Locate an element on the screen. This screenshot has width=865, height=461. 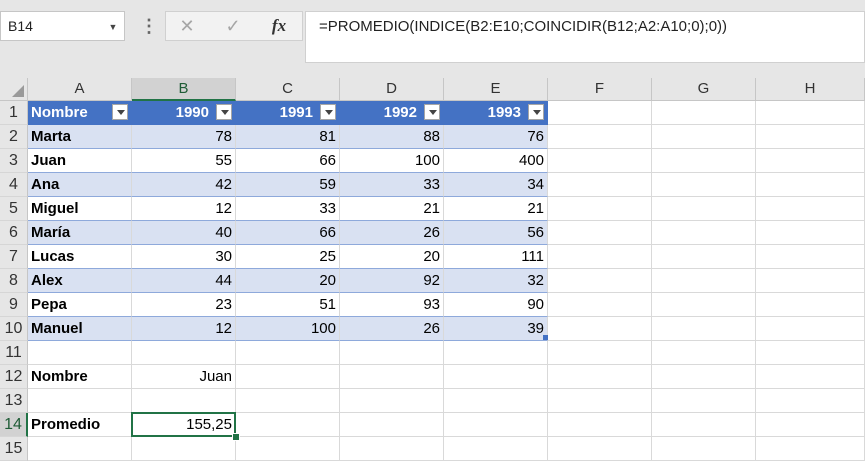
column-header-c: C is located at coordinates (288, 89).